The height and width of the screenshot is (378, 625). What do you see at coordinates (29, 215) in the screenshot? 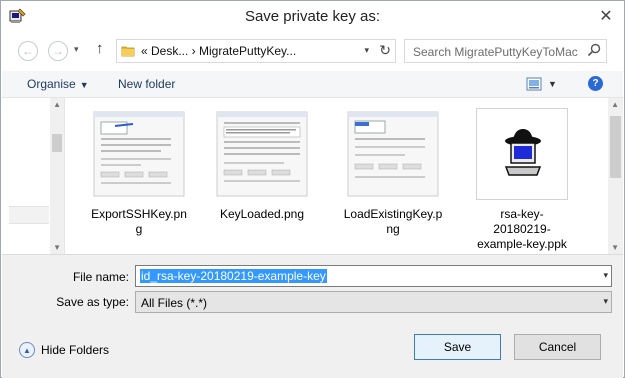
I see `nav-pane-item` at bounding box center [29, 215].